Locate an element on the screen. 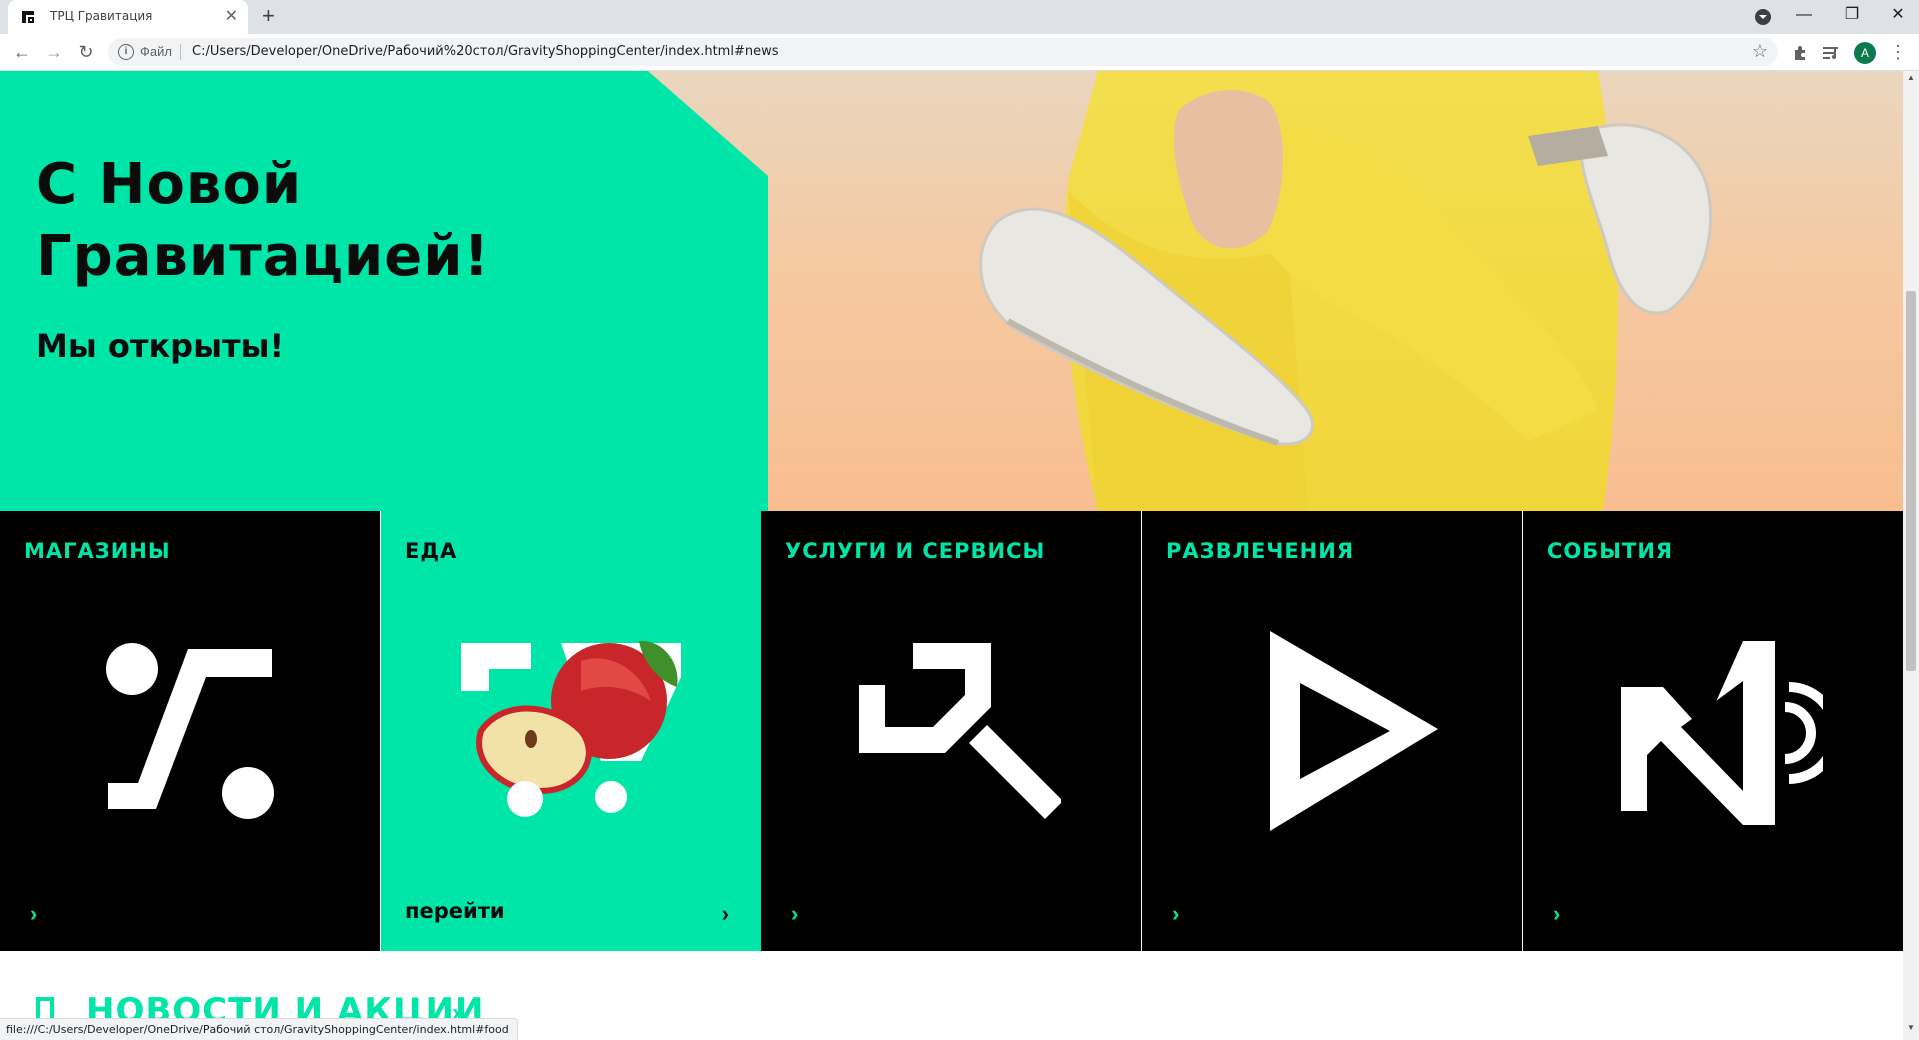  category-services: УСЛУГИ И СЕРВИСЫ › is located at coordinates (951, 731).